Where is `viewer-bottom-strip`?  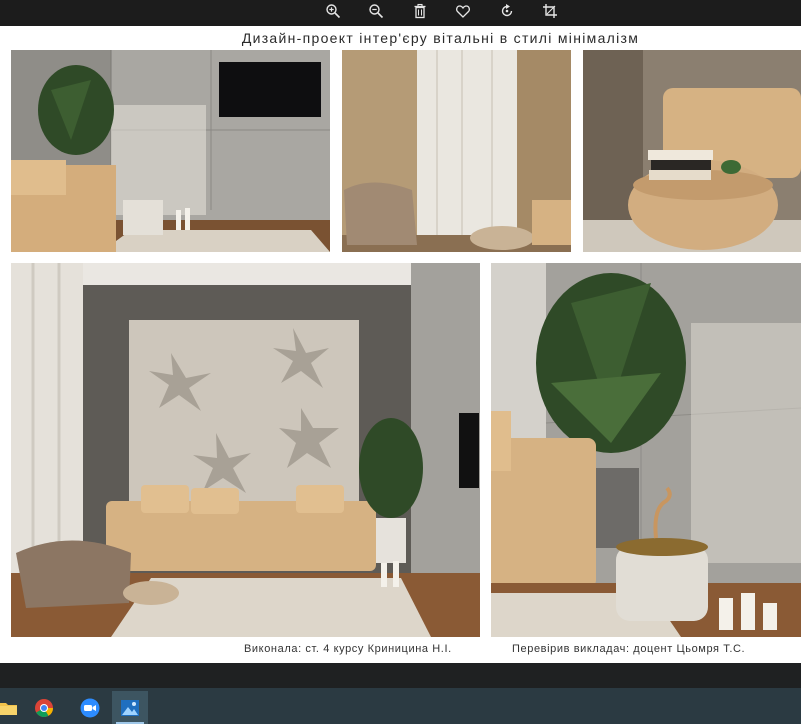
viewer-bottom-strip is located at coordinates (400, 675).